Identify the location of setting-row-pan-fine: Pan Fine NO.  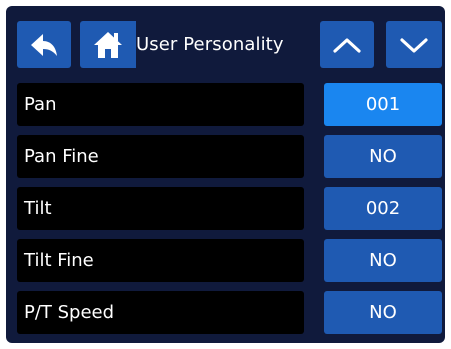
(229, 156).